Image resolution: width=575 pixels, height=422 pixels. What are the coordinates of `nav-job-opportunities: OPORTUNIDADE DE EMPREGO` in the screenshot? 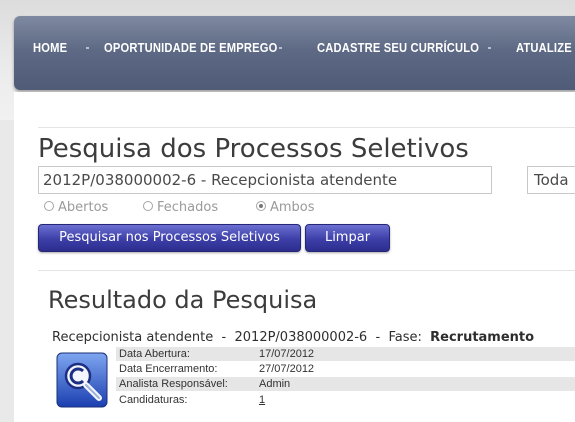 It's located at (191, 48).